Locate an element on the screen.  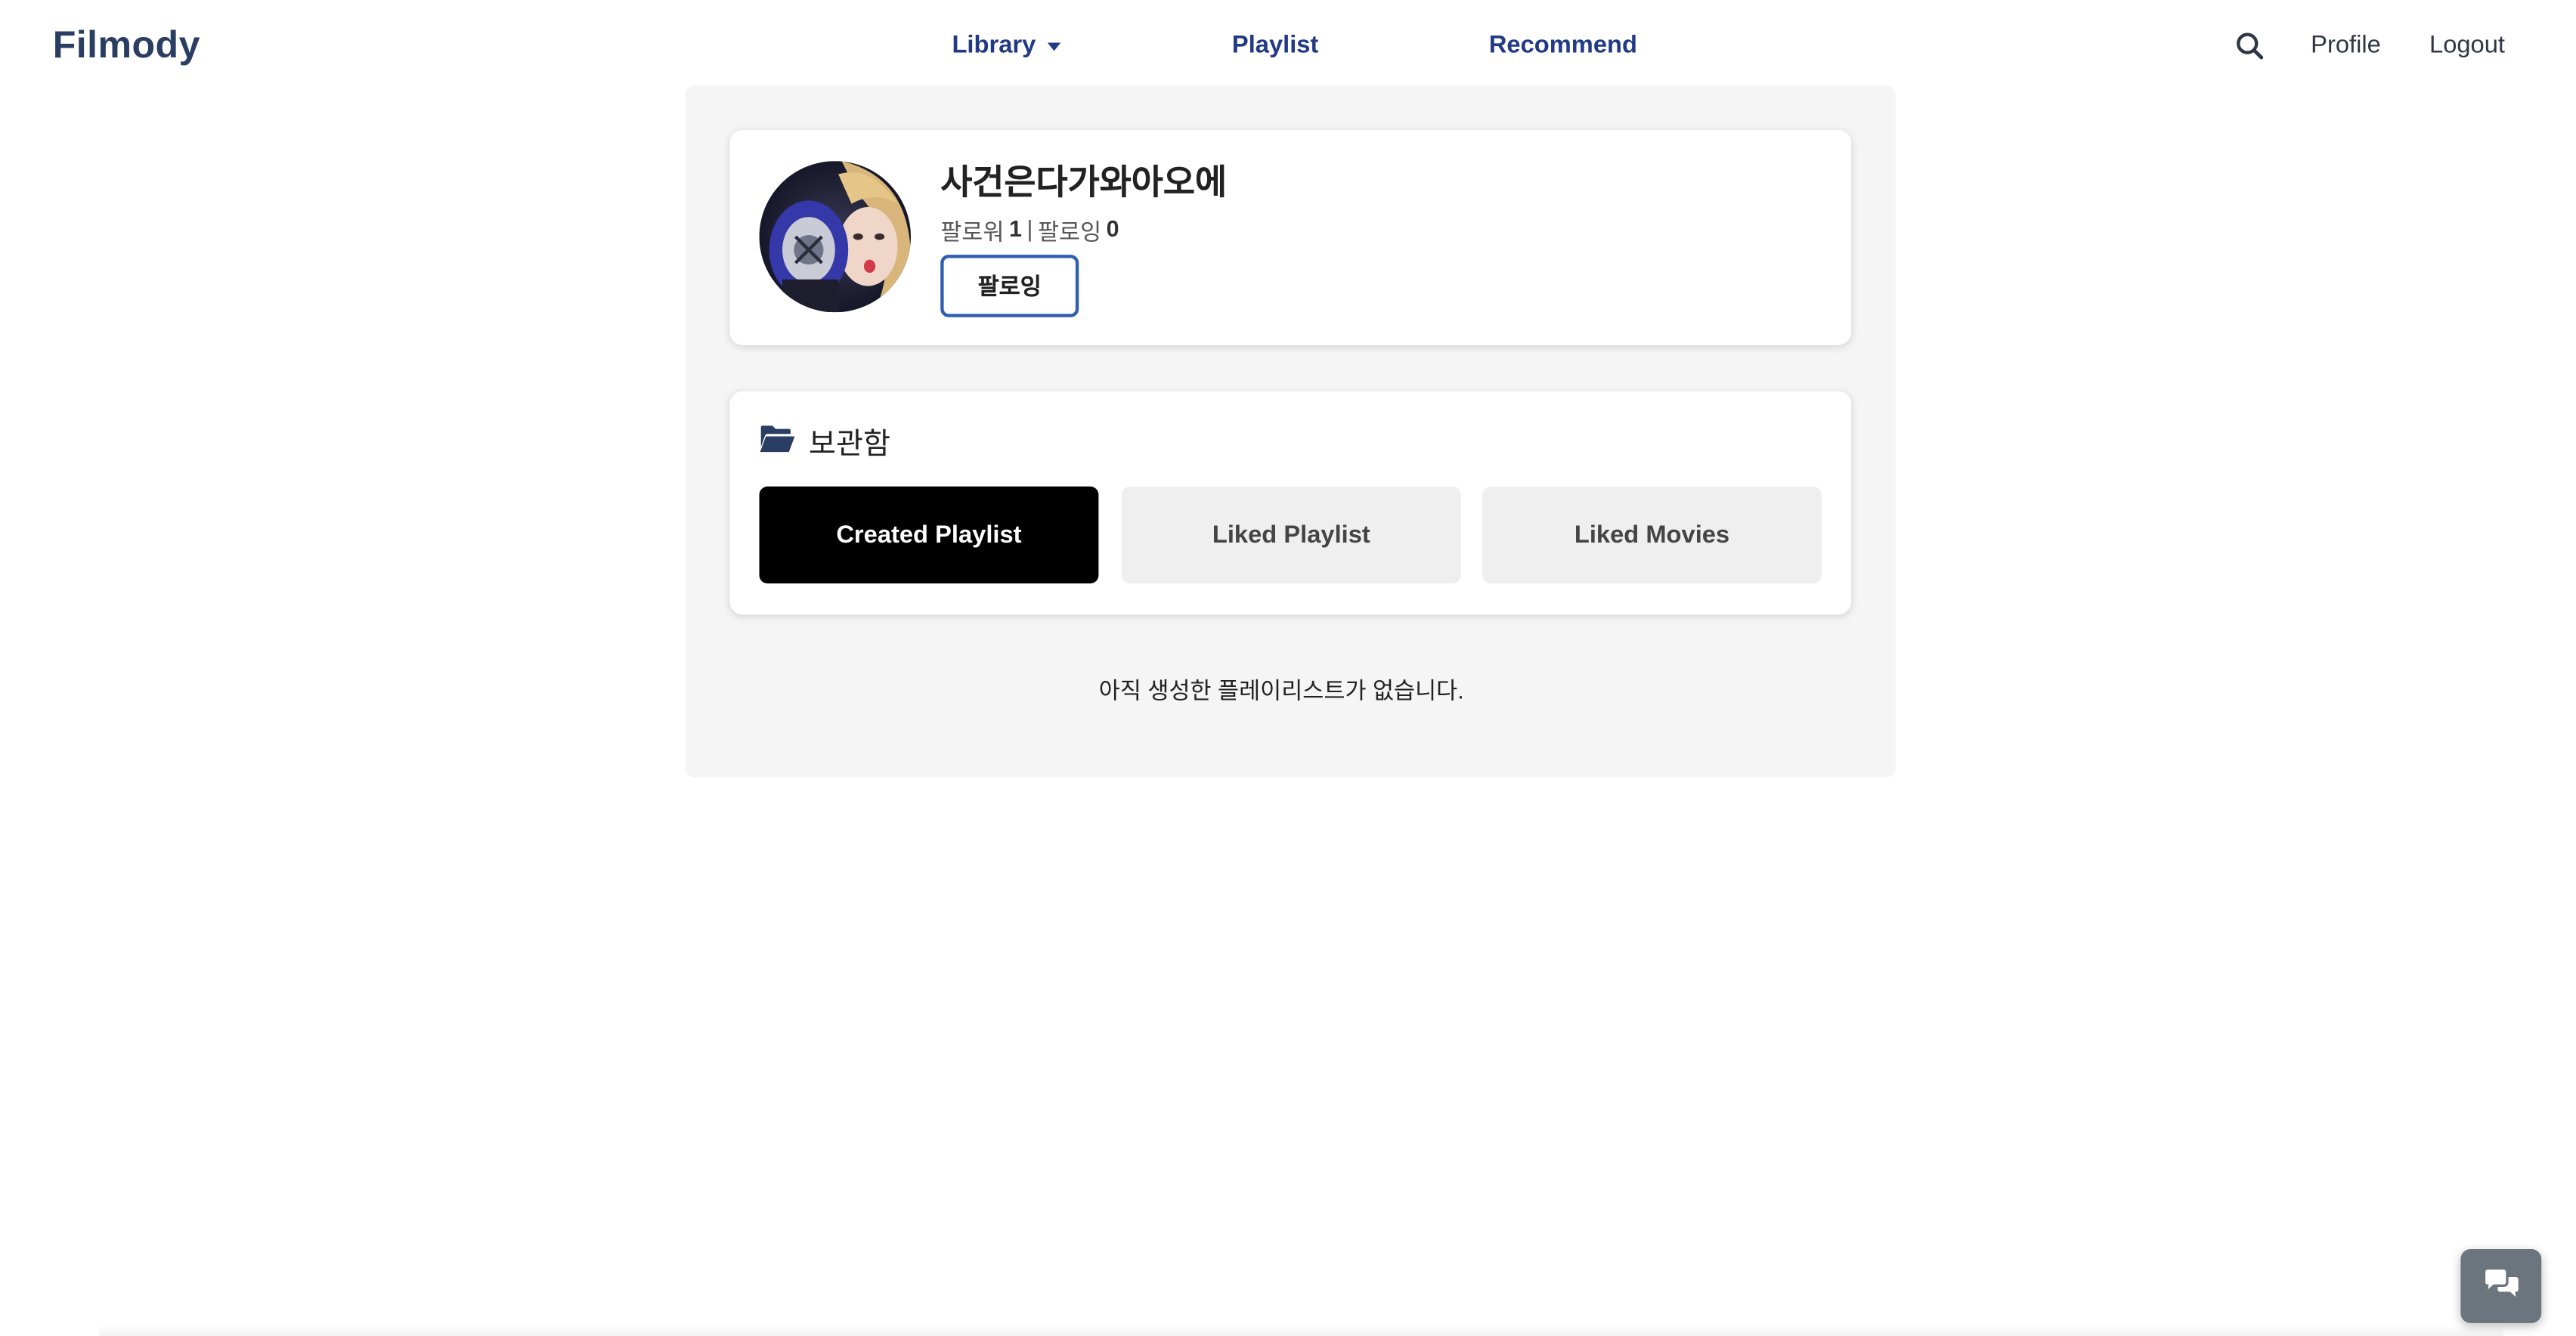
brand-logo: Filmody is located at coordinates (127, 45).